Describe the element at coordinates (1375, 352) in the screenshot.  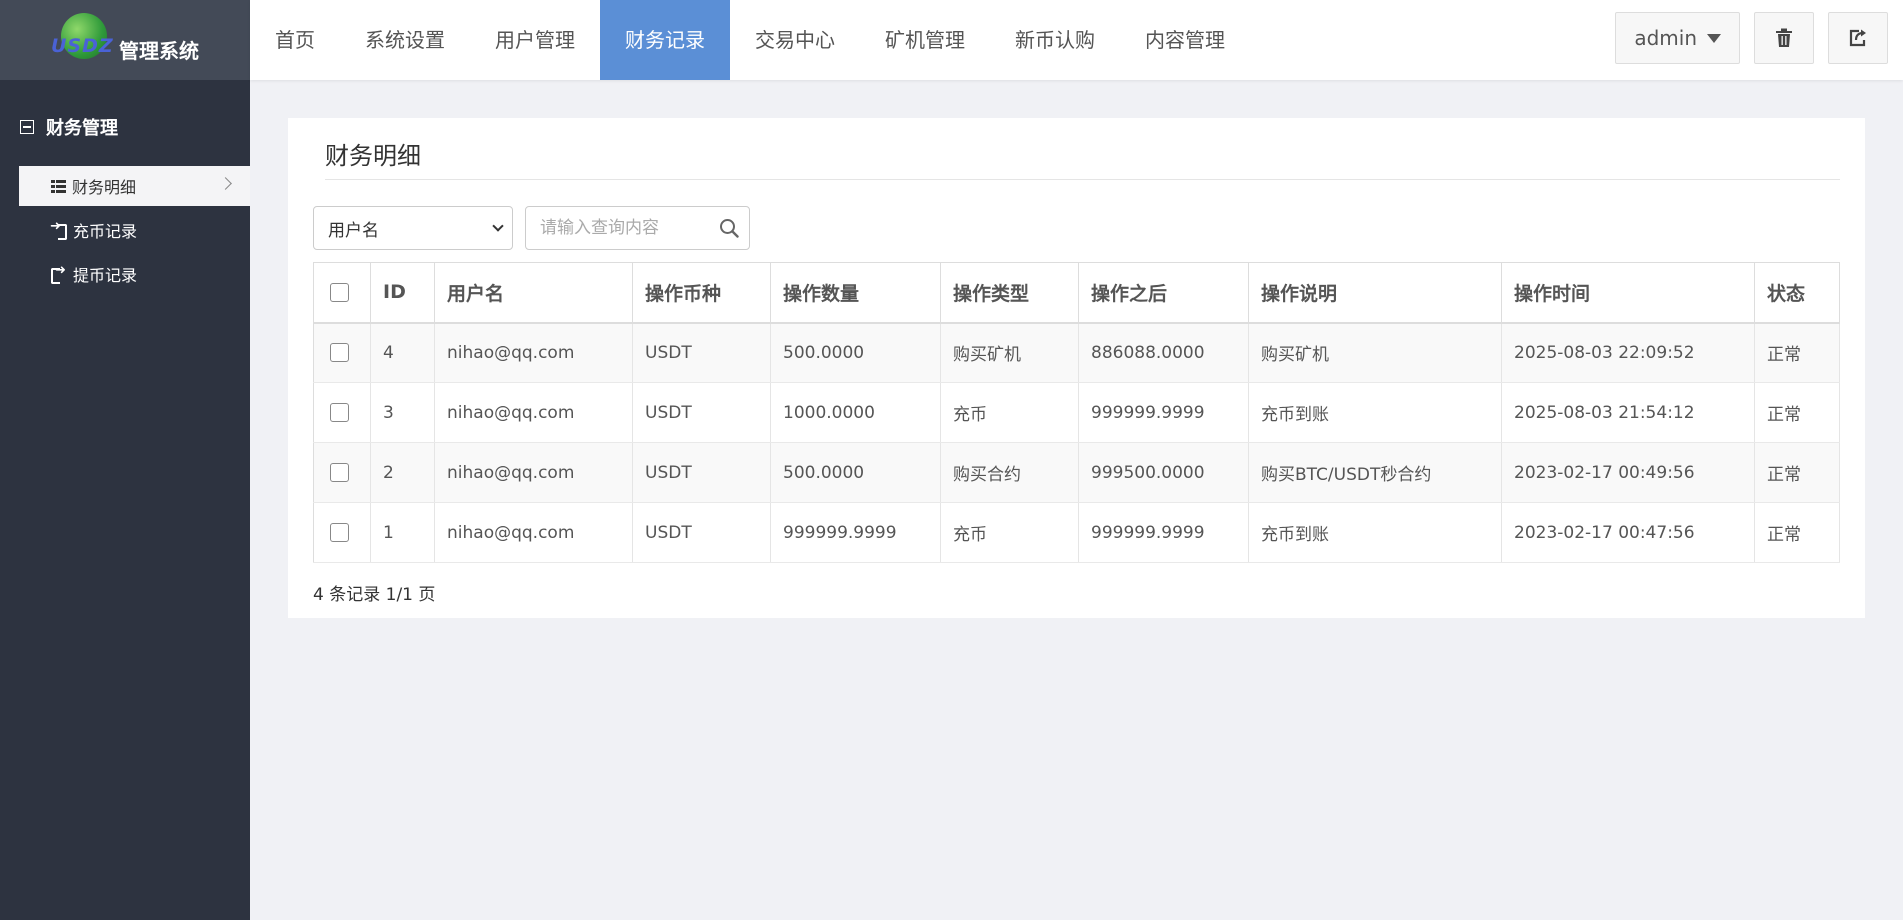
I see `cell-description: 购买矿机` at that location.